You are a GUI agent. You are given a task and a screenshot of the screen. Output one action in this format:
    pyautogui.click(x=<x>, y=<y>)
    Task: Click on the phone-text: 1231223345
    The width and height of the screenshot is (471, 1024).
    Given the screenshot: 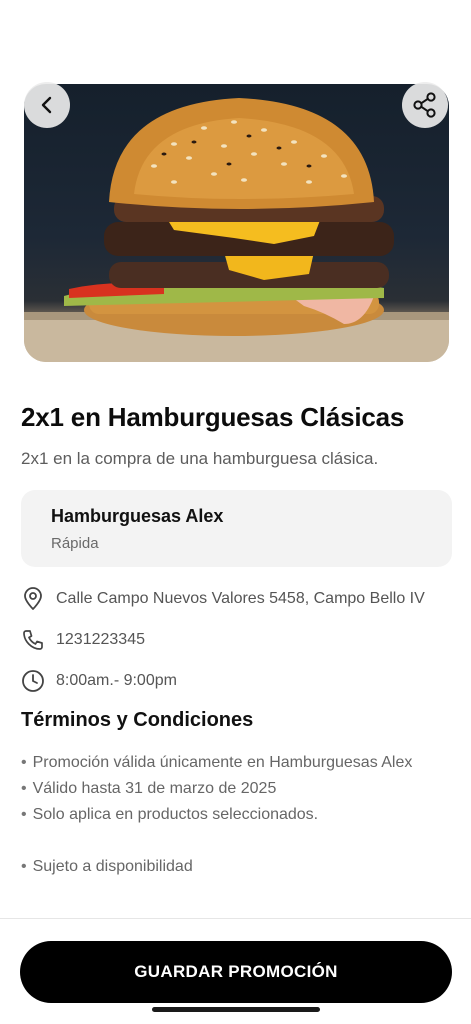 What is the action you would take?
    pyautogui.click(x=100, y=639)
    